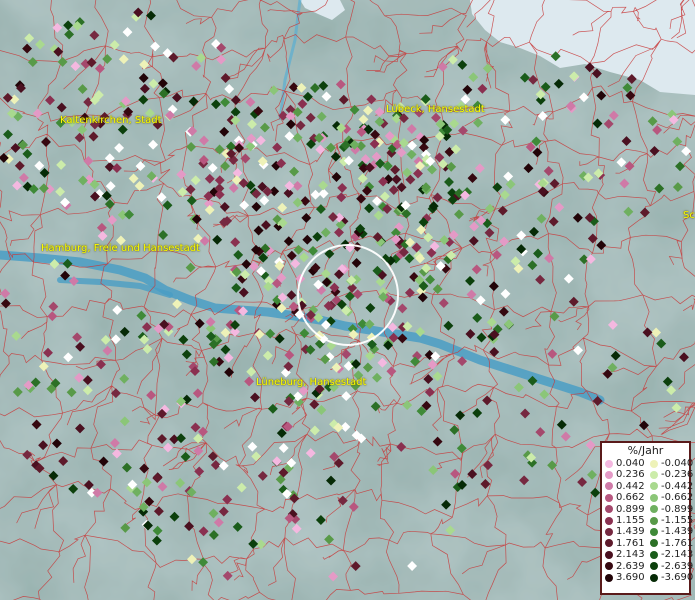 The height and width of the screenshot is (600, 695). I want to click on legend-row: 0.899 -0.899, so click(648, 509).